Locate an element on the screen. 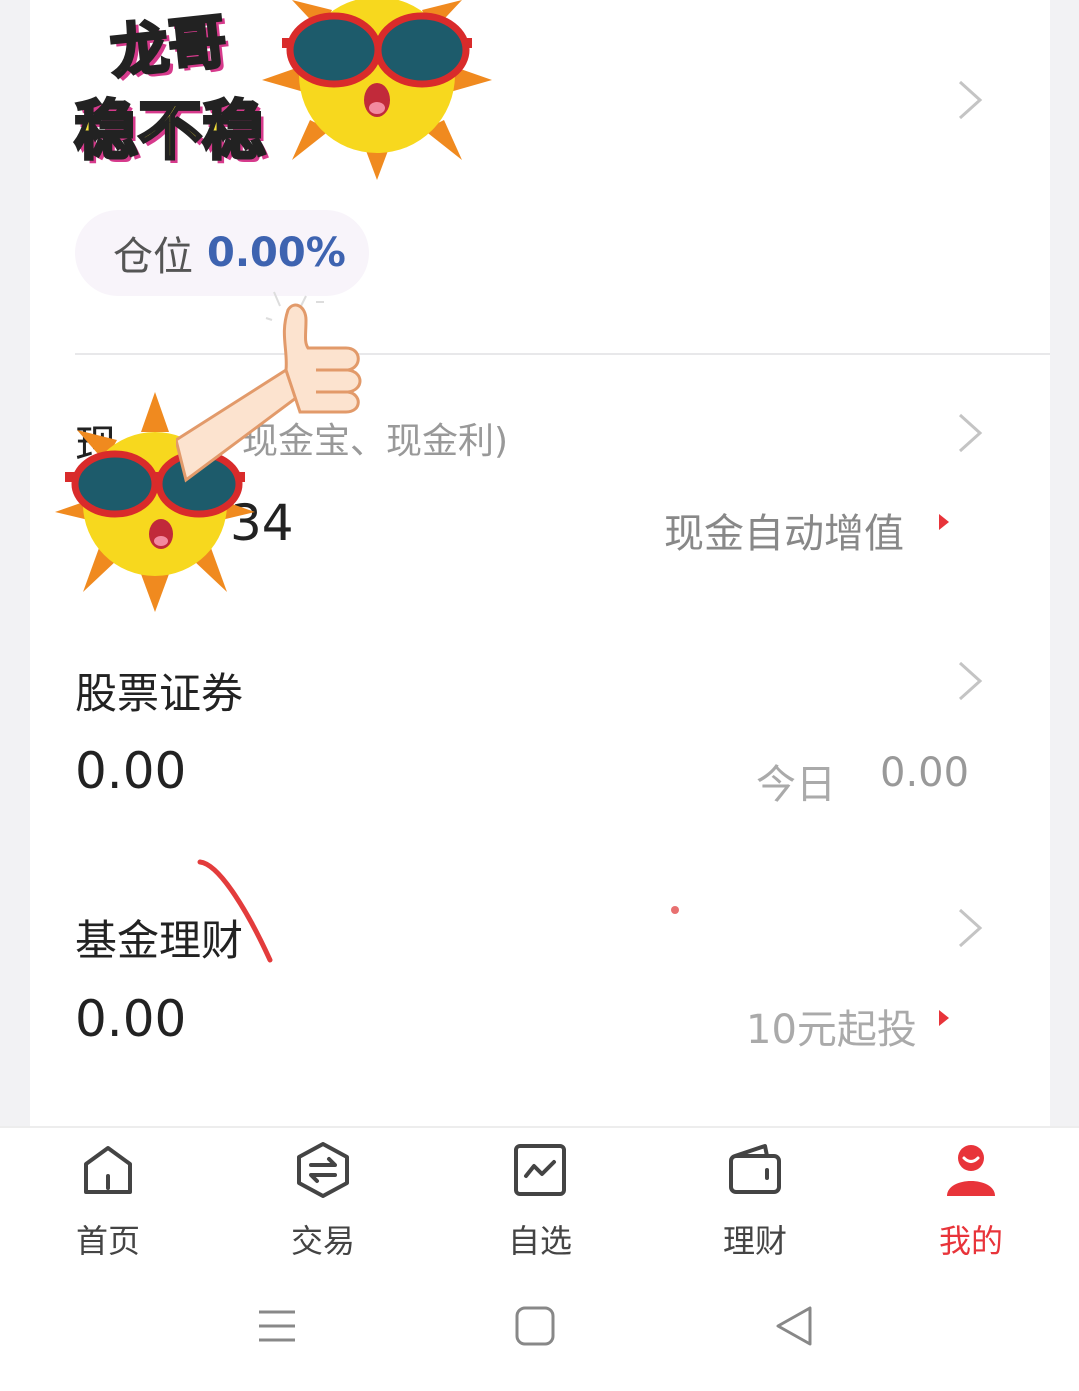  red-dot is located at coordinates (675, 910).